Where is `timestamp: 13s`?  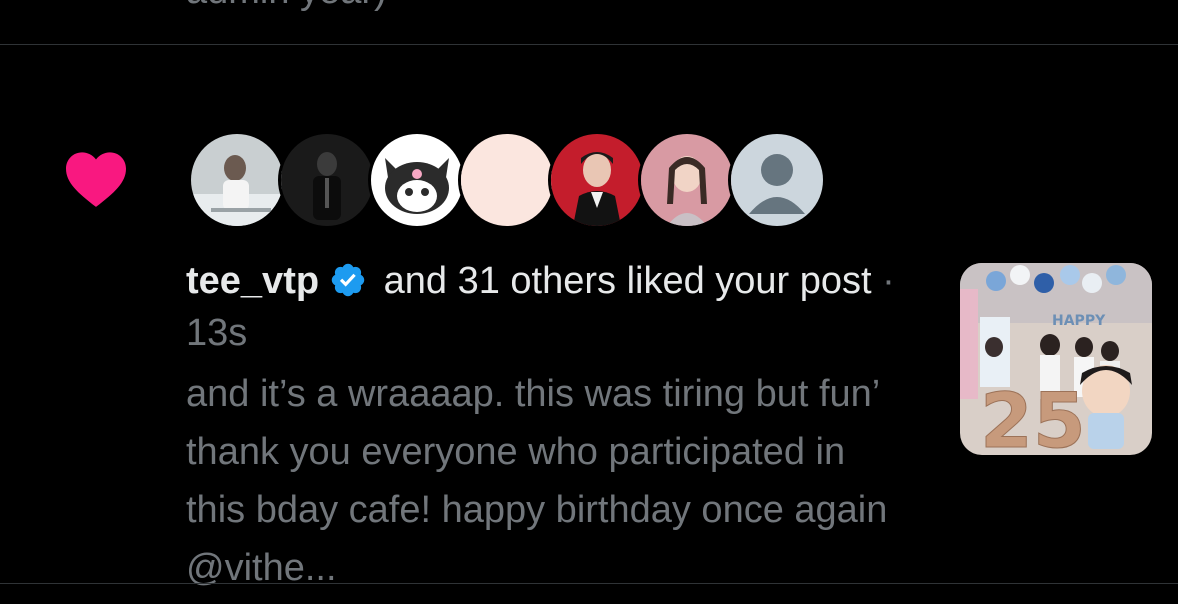 timestamp: 13s is located at coordinates (217, 333).